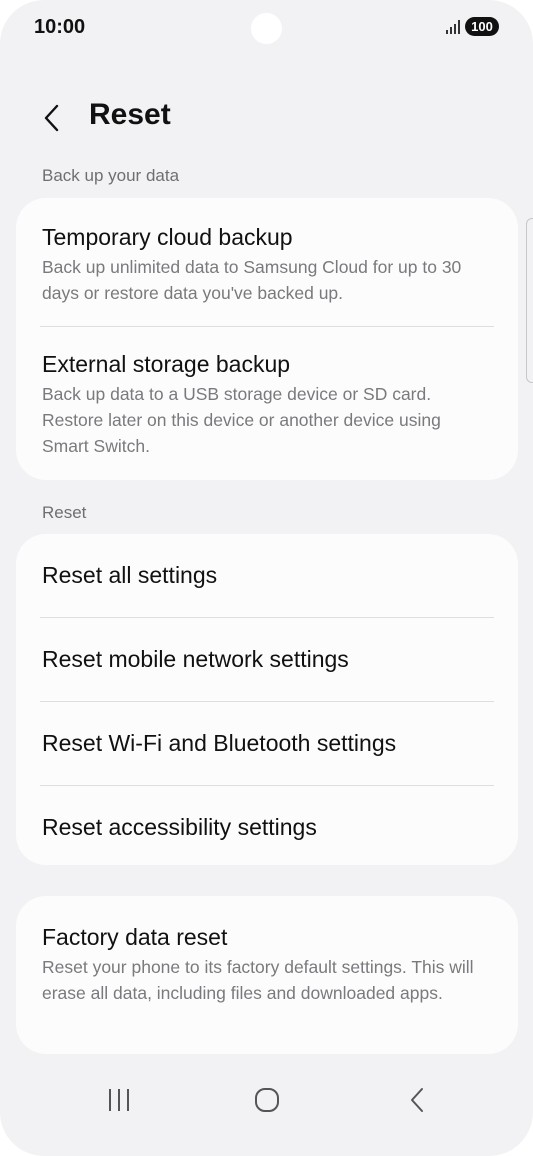 This screenshot has height=1156, width=533. I want to click on back-button, so click(52, 118).